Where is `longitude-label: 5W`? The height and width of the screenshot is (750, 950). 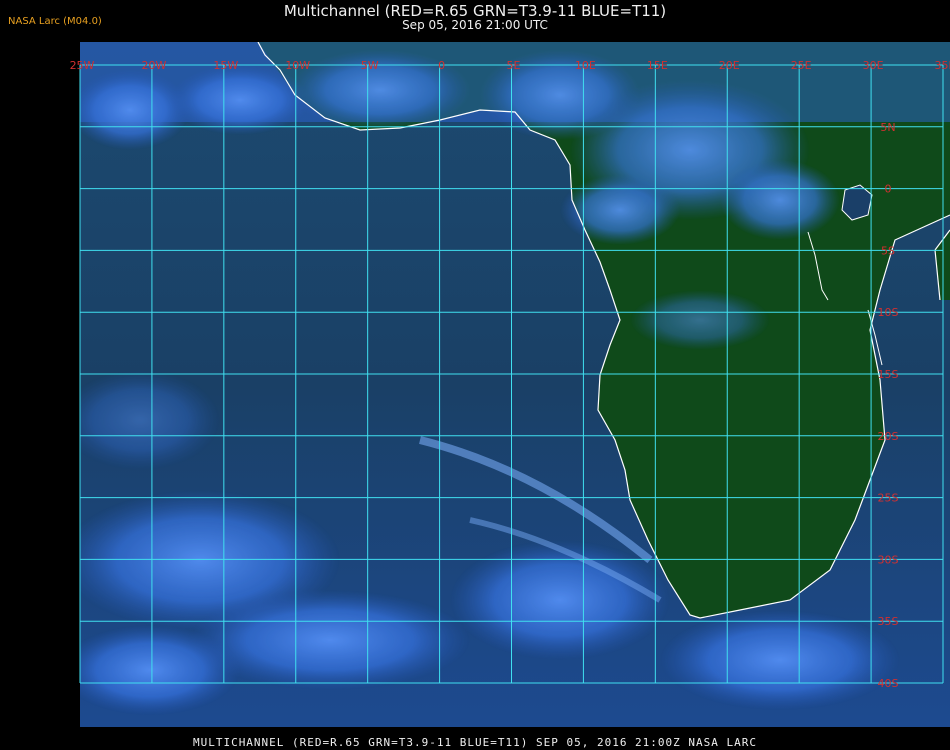
longitude-label: 5W is located at coordinates (370, 65).